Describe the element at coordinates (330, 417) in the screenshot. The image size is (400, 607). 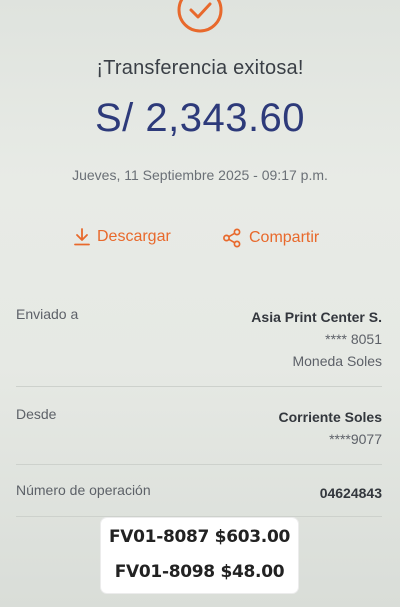
I see `source-account-name: Corriente Soles` at that location.